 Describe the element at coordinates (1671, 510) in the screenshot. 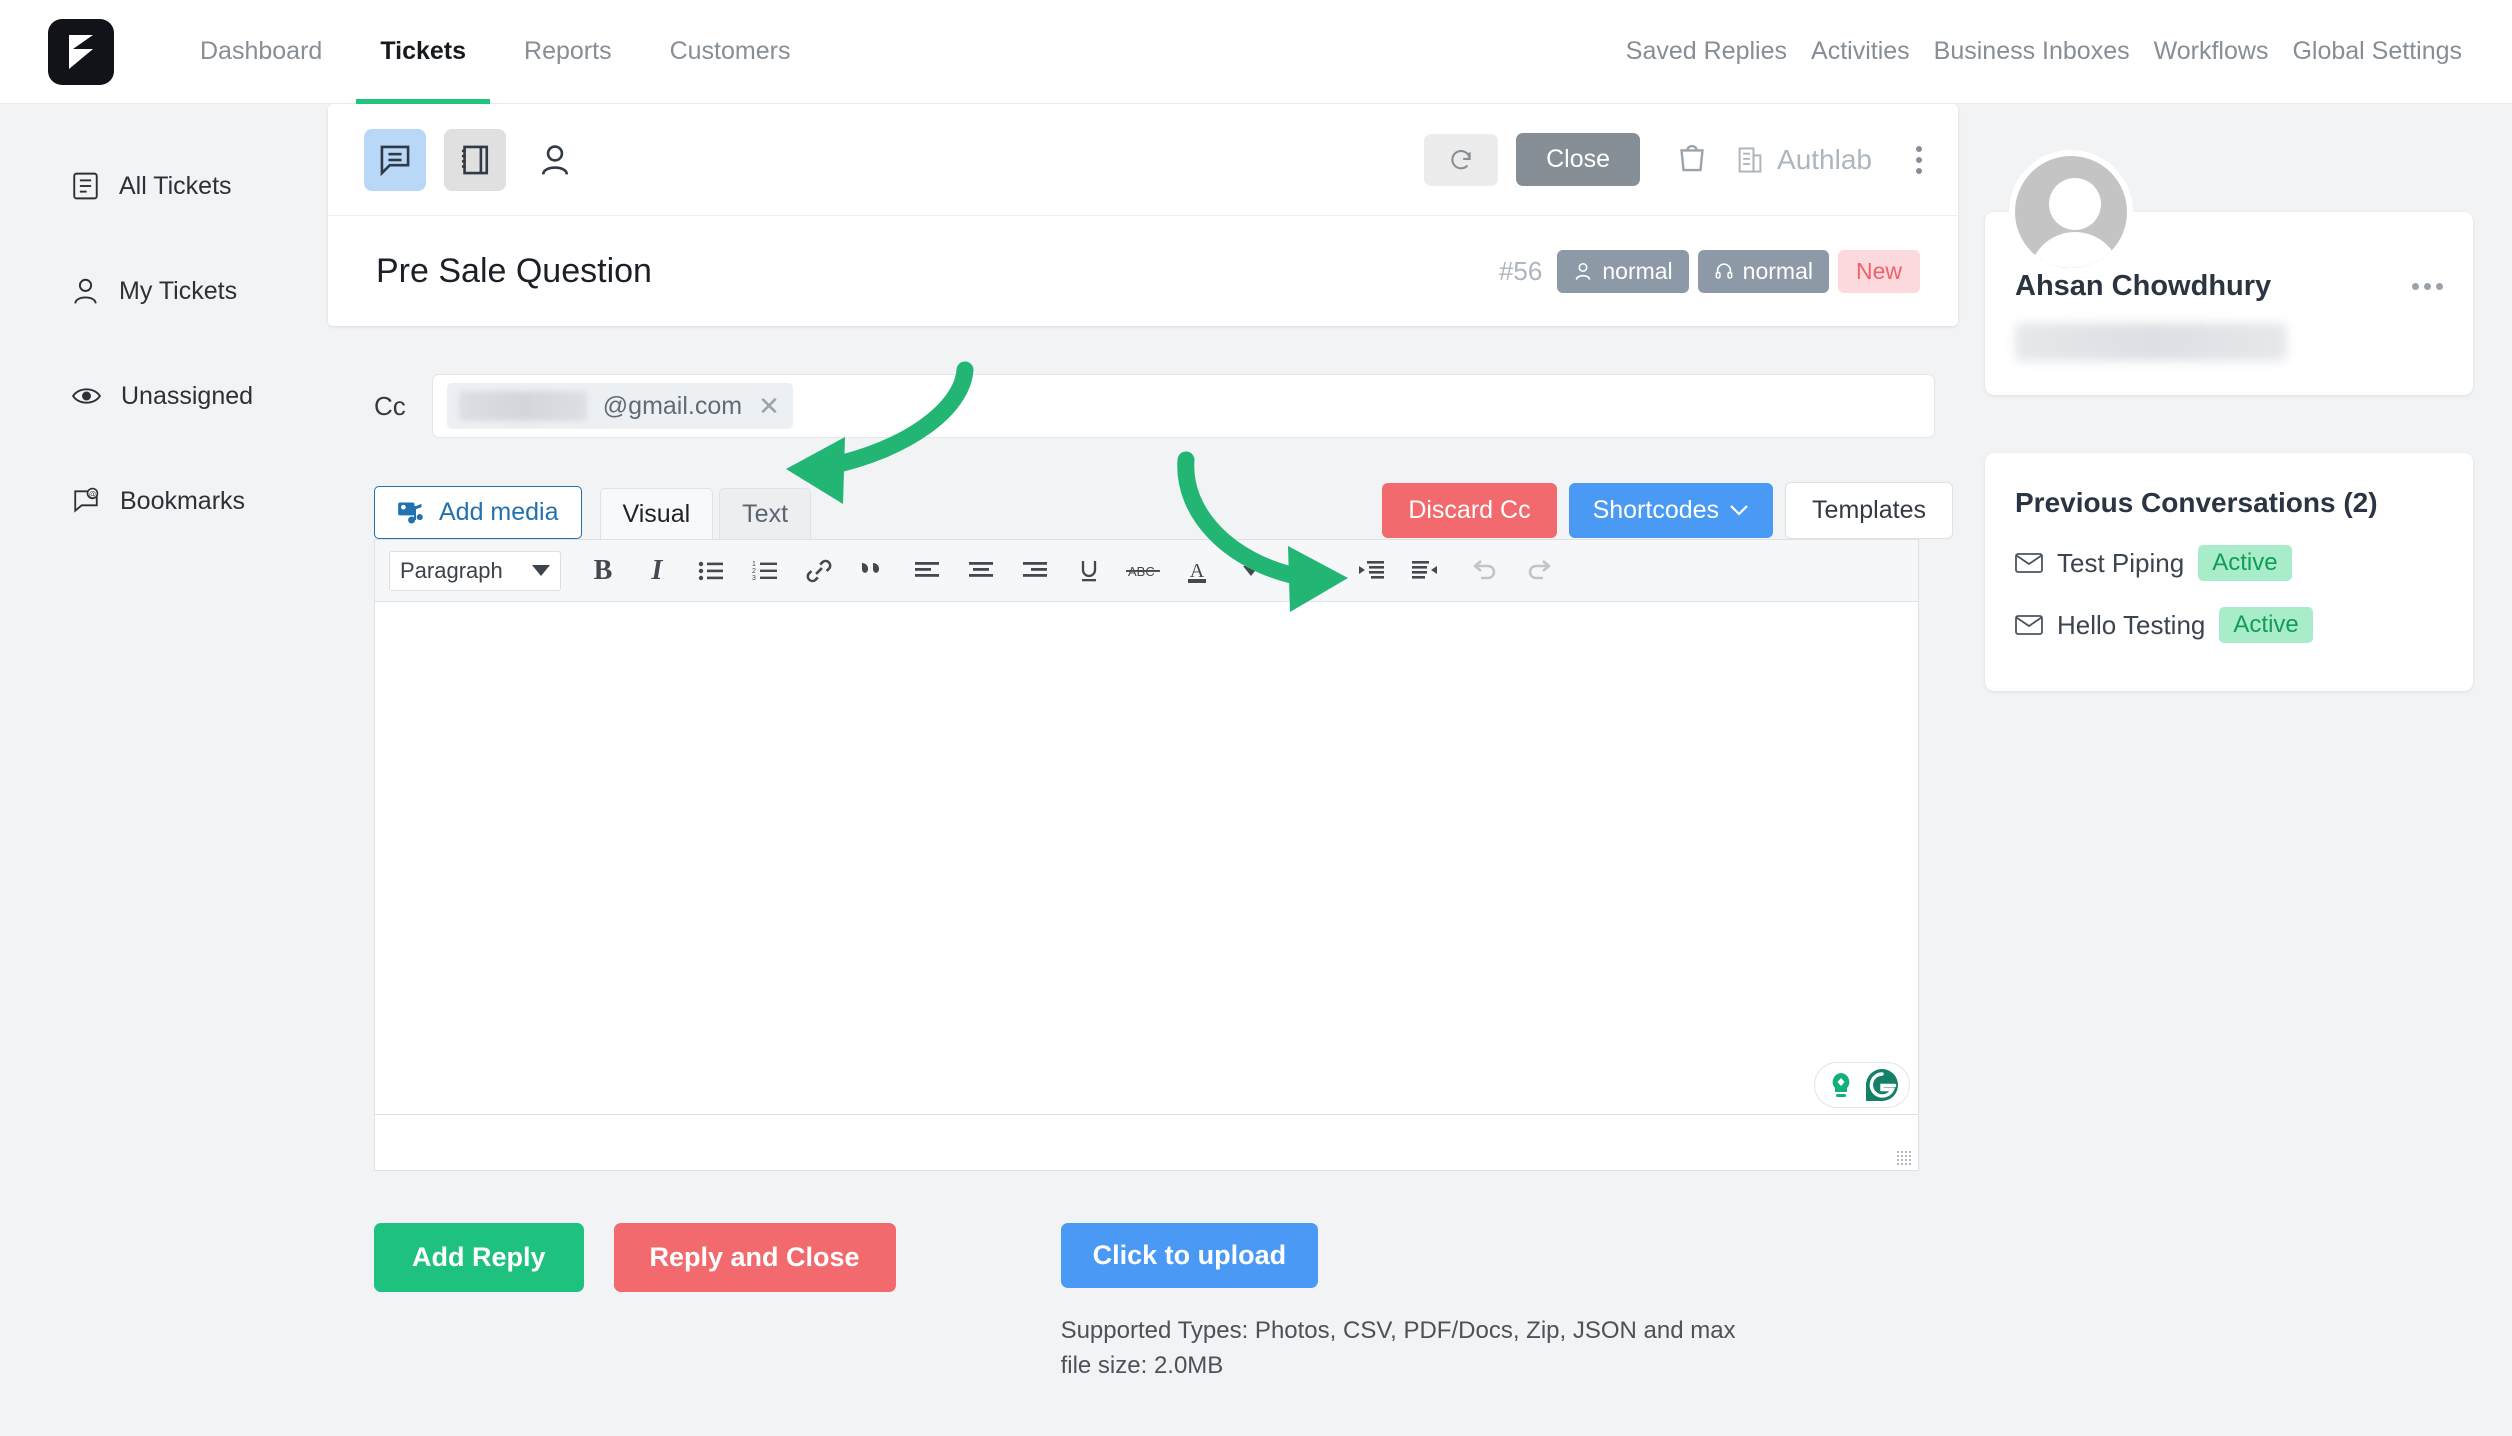

I see `shortcodes-button: Shortcodes` at that location.